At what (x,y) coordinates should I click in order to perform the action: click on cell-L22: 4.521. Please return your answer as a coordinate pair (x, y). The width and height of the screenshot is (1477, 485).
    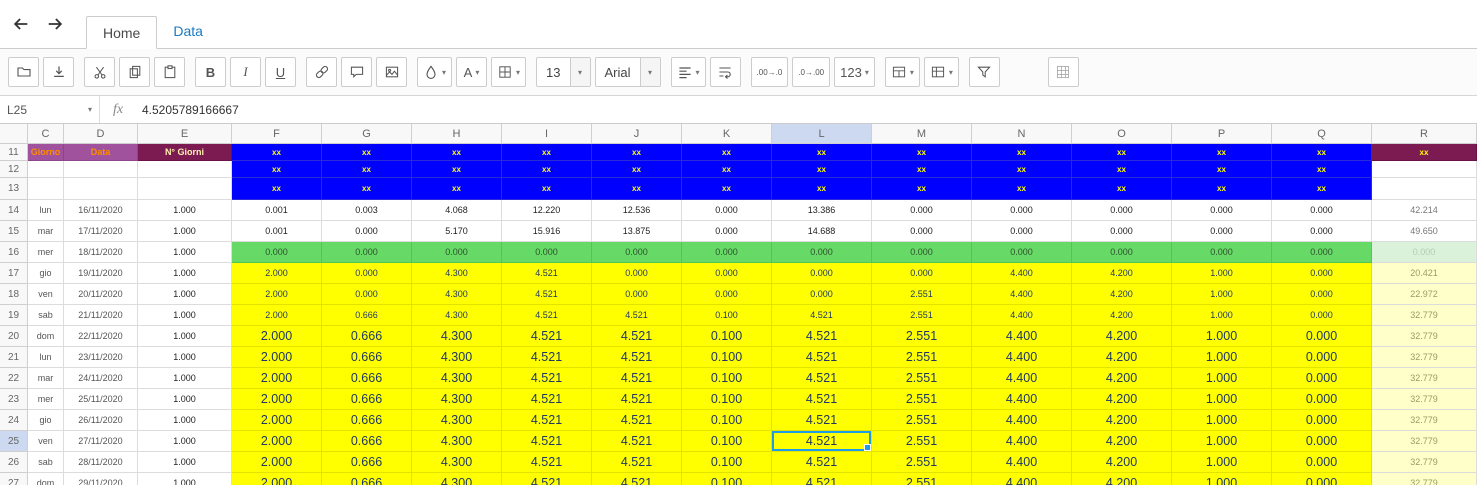
    Looking at the image, I should click on (822, 378).